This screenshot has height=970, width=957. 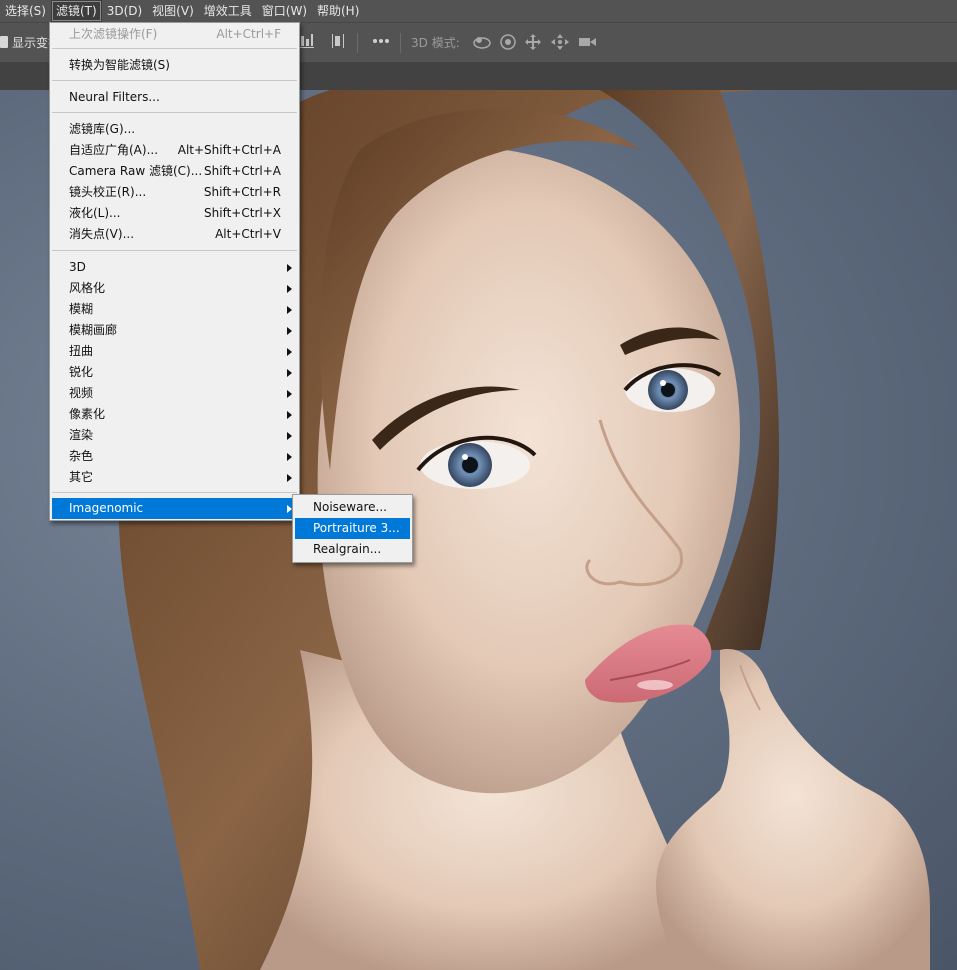 I want to click on submenu-video: 视频, so click(x=174, y=393).